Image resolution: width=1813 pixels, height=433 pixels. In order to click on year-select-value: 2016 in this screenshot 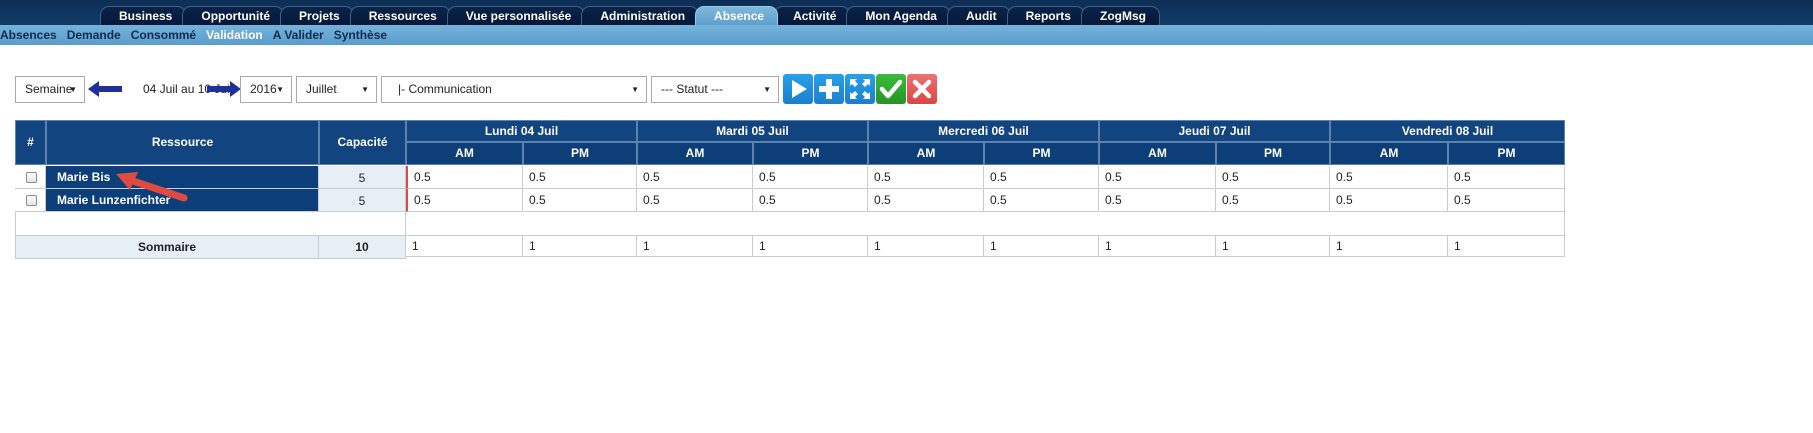, I will do `click(263, 89)`.